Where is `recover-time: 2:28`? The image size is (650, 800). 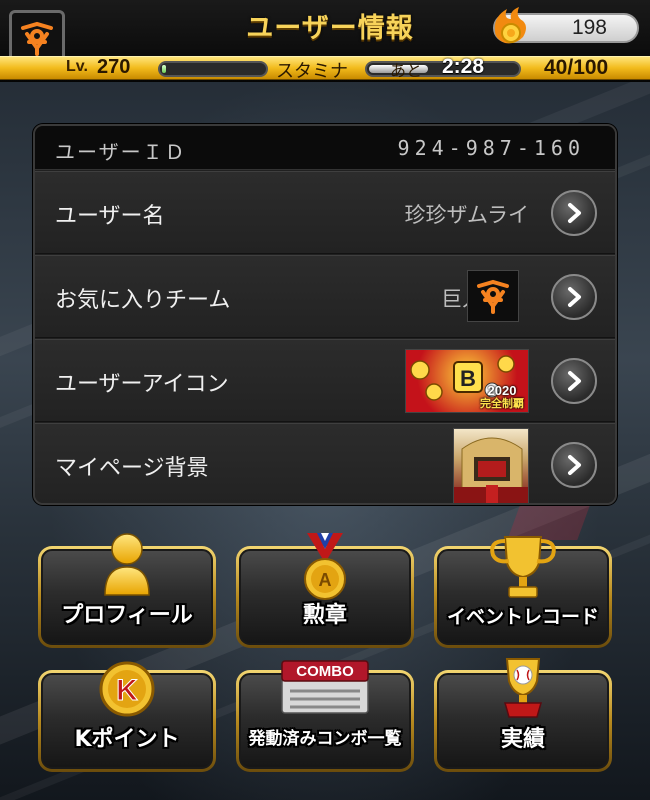
recover-time: 2:28 is located at coordinates (463, 66).